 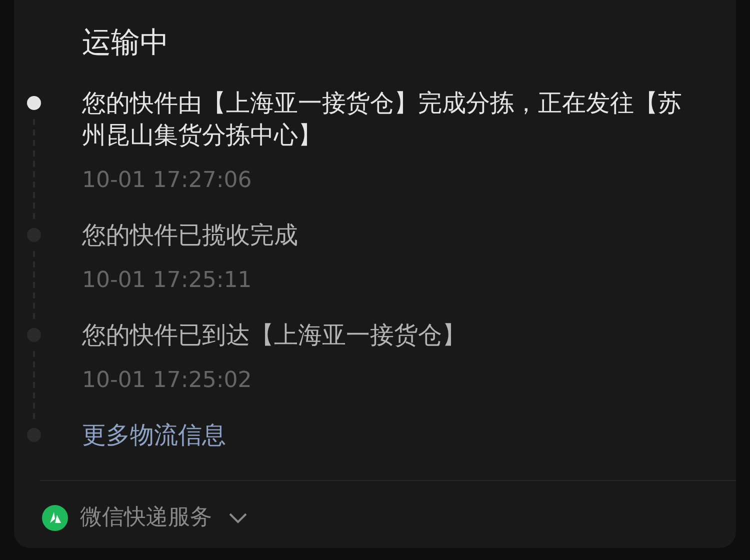 I want to click on event-text: 您的快件已到达【上海亚一接货仓】, so click(x=274, y=335).